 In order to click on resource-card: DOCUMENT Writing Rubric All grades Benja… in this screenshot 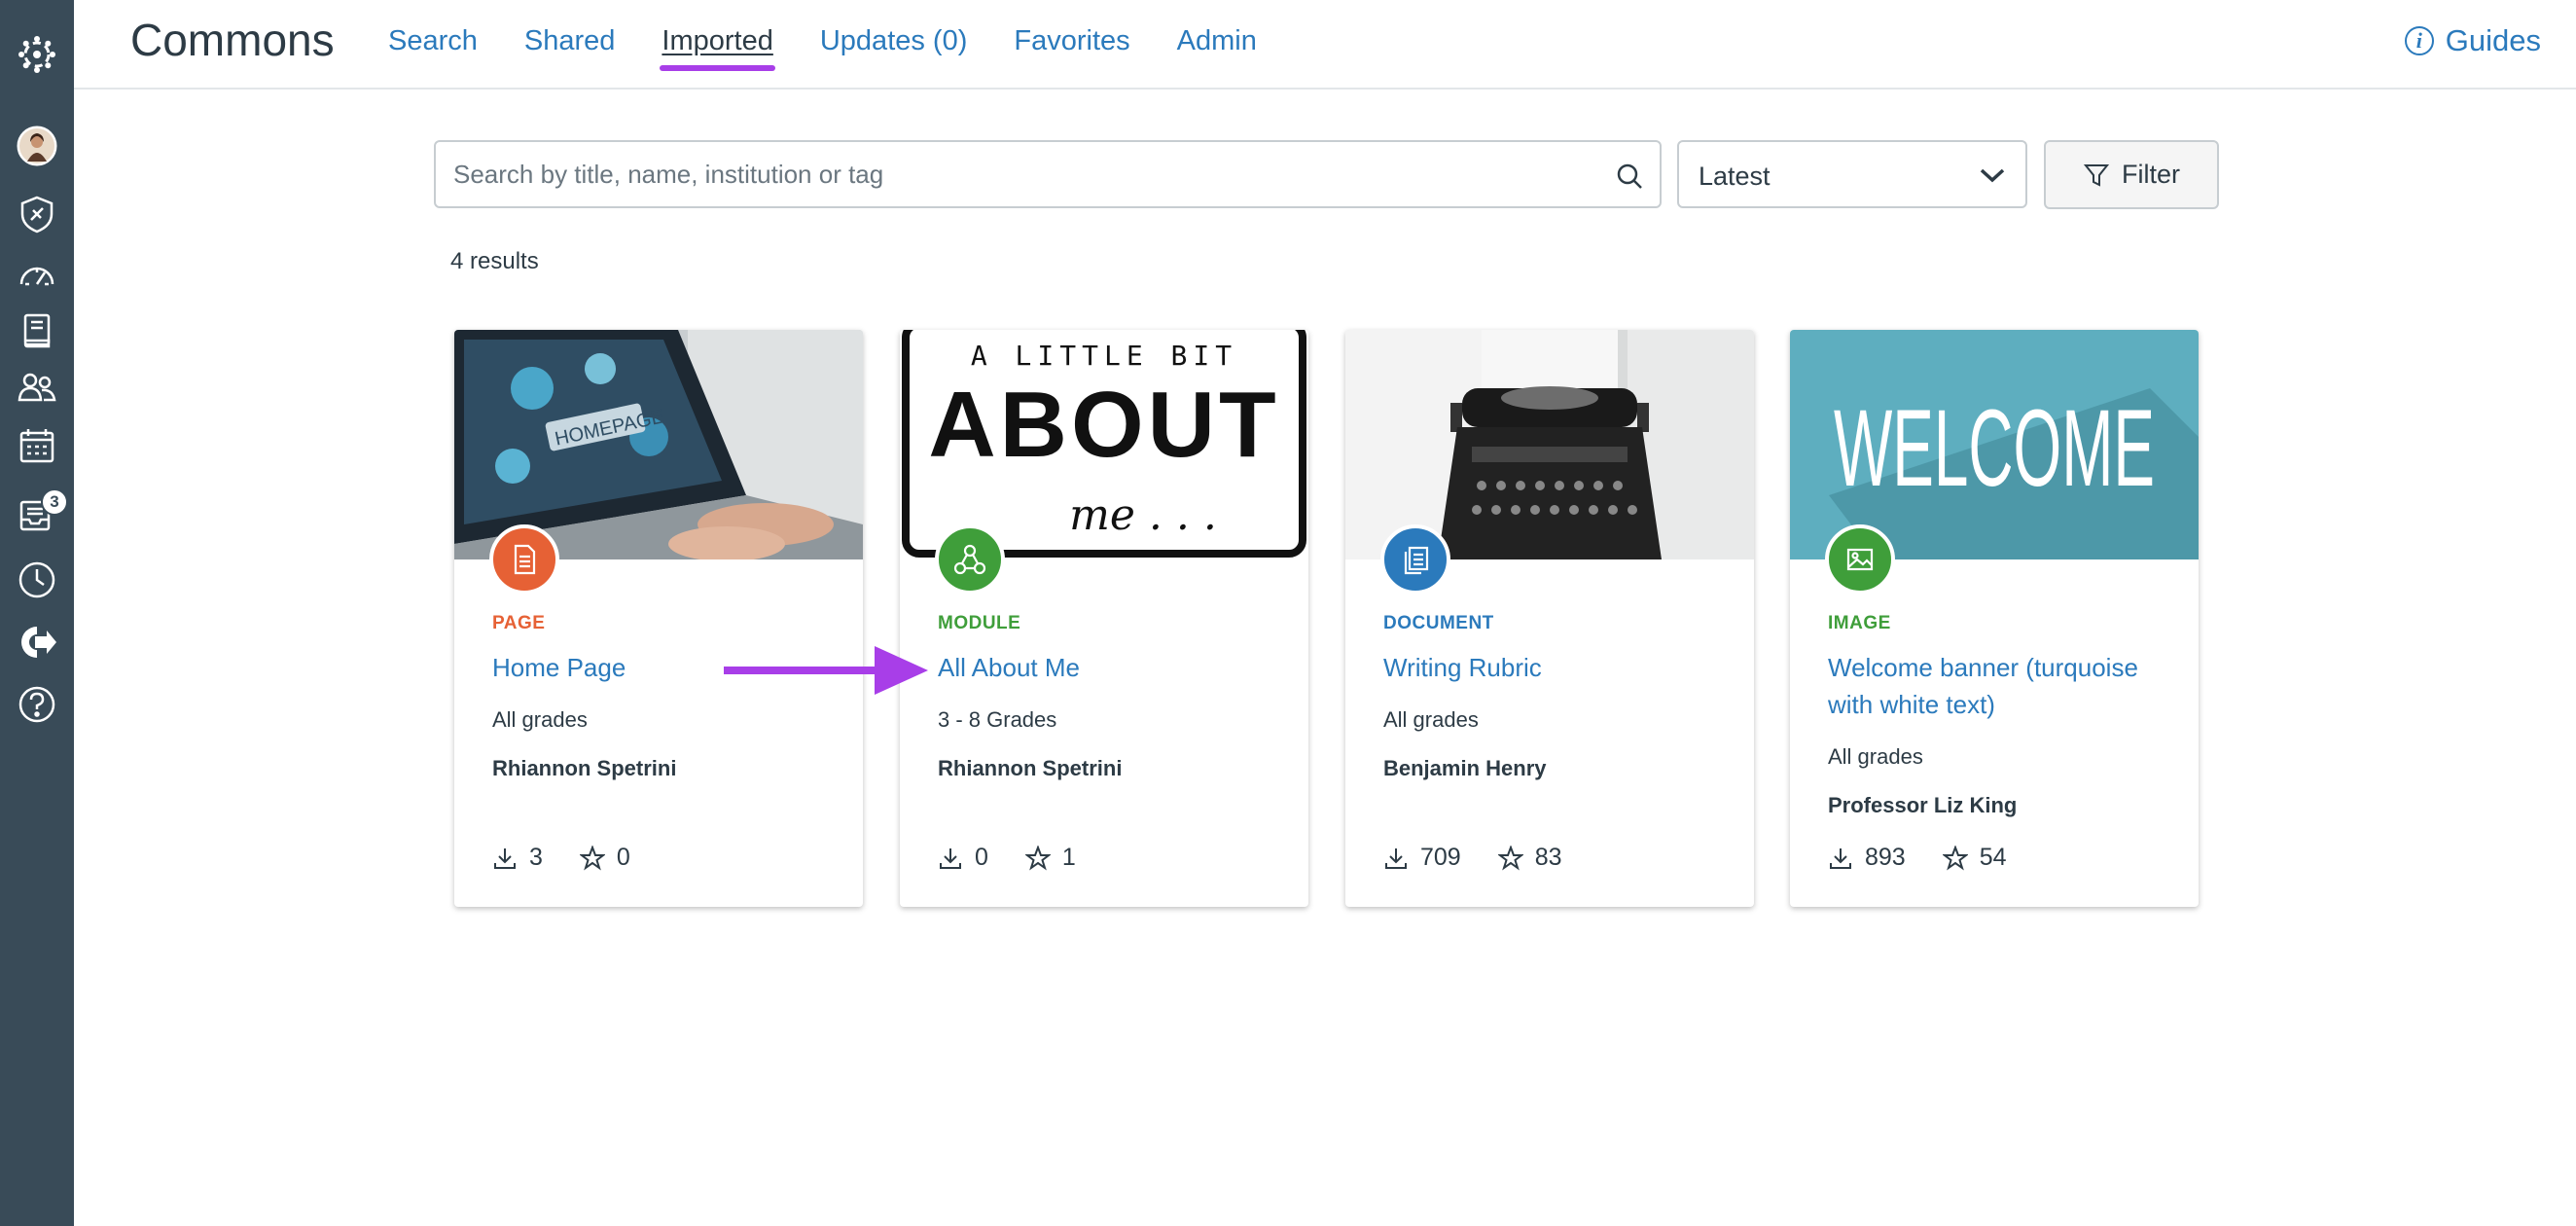, I will do `click(1549, 618)`.